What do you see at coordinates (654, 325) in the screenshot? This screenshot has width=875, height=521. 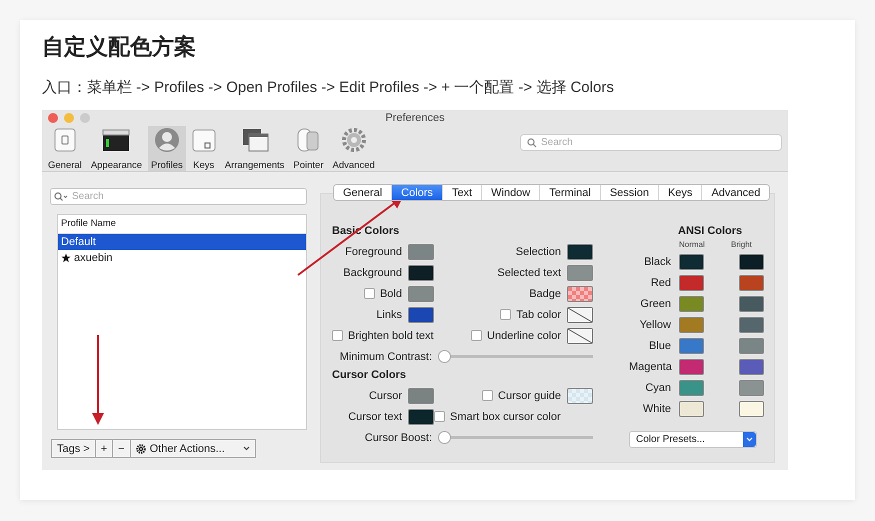 I see `color-label: Yellow` at bounding box center [654, 325].